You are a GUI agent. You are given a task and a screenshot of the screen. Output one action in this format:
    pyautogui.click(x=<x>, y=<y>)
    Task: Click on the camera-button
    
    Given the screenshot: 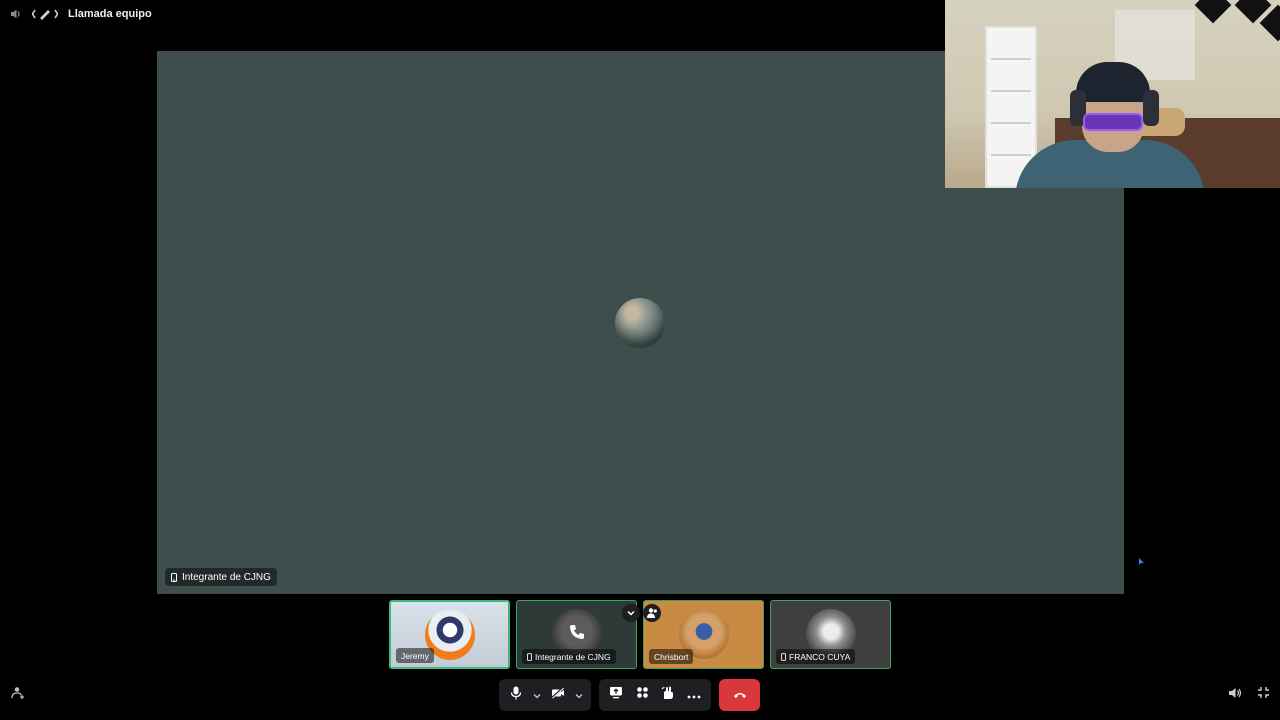 What is the action you would take?
    pyautogui.click(x=558, y=695)
    